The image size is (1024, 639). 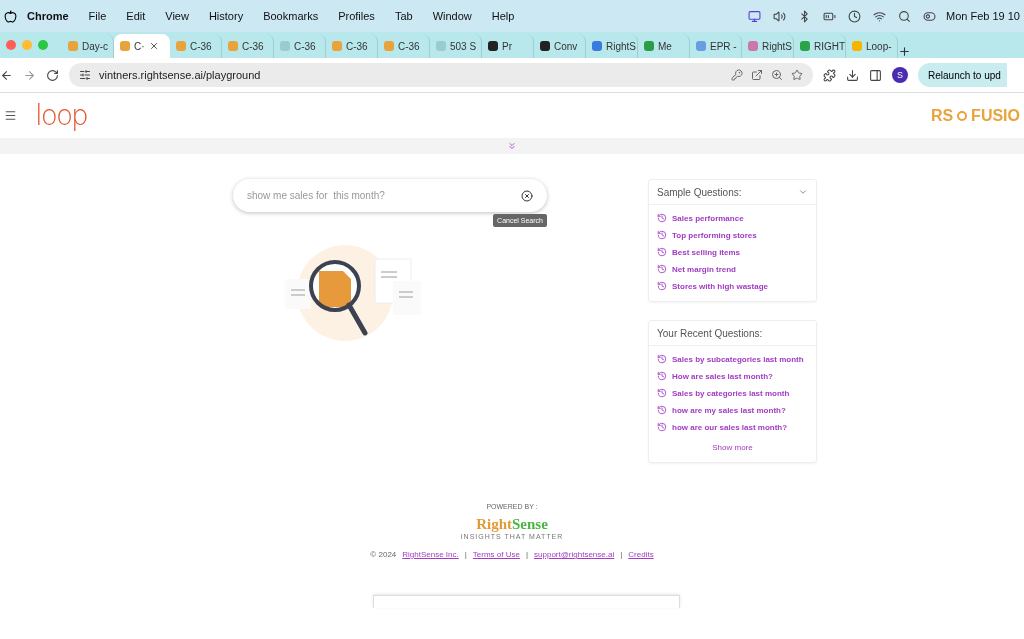 I want to click on menu-item: View, so click(x=177, y=16).